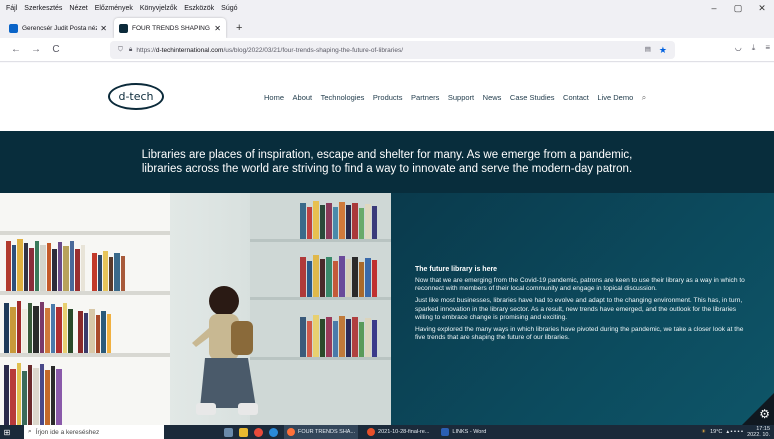 The height and width of the screenshot is (439, 774). I want to click on gear-icon: ⚙, so click(764, 414).